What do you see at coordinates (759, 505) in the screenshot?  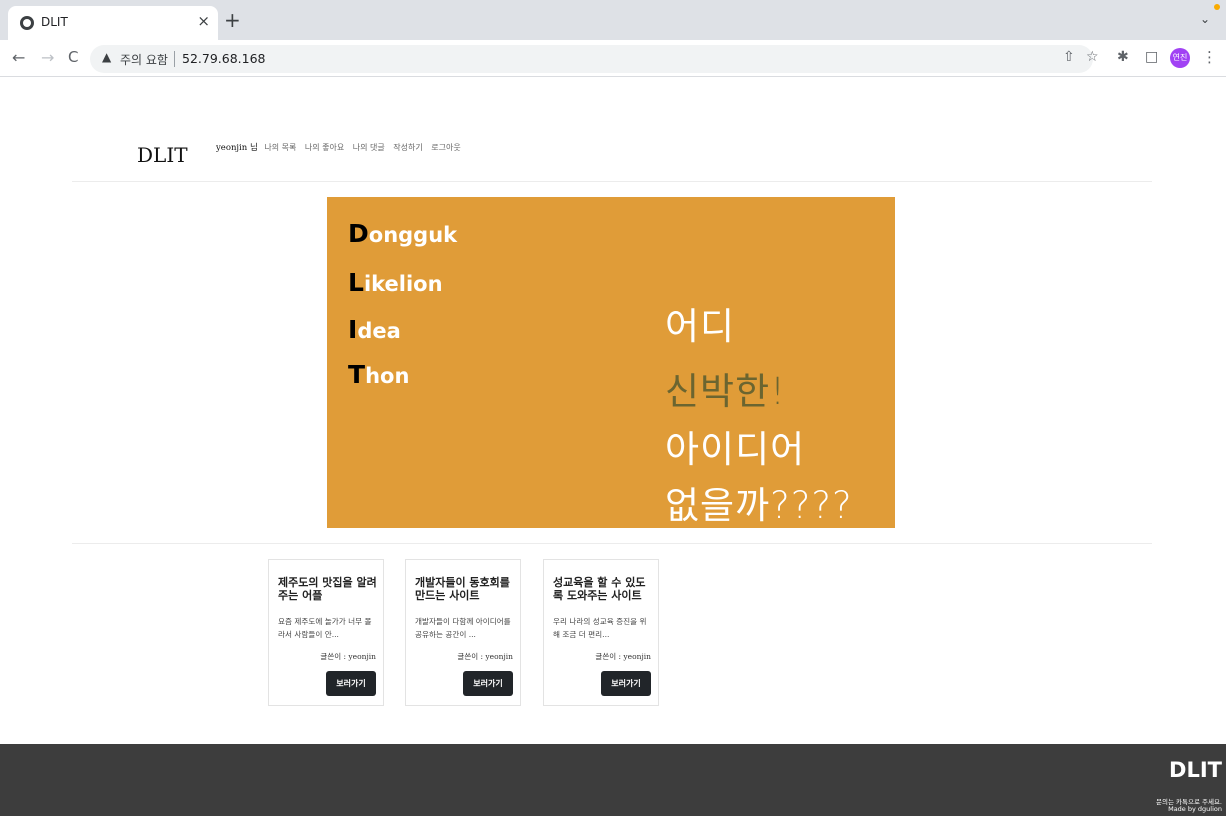 I see `slogan-line: 없을까????` at bounding box center [759, 505].